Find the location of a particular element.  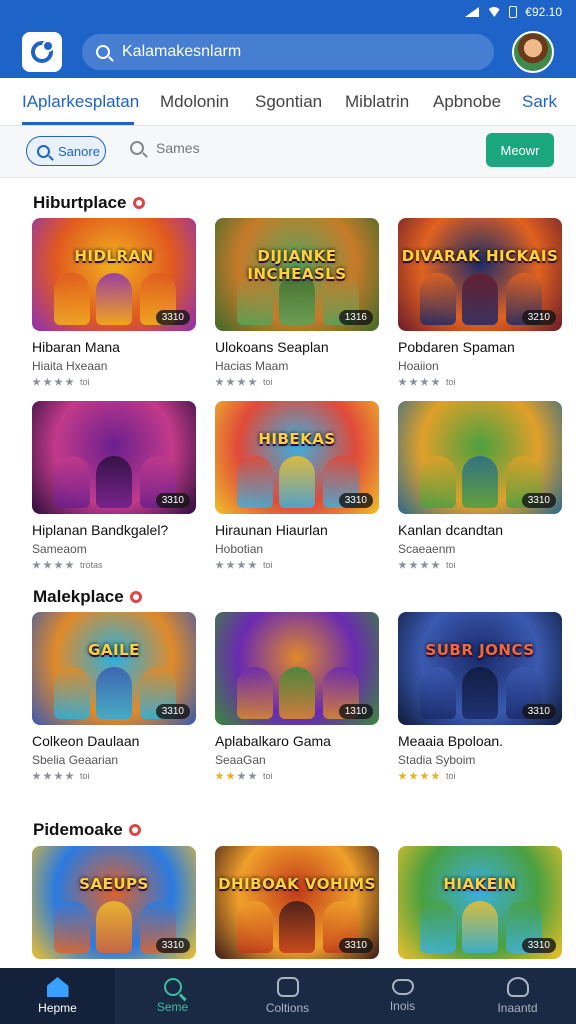

tab-6: Sark is located at coordinates (539, 102).